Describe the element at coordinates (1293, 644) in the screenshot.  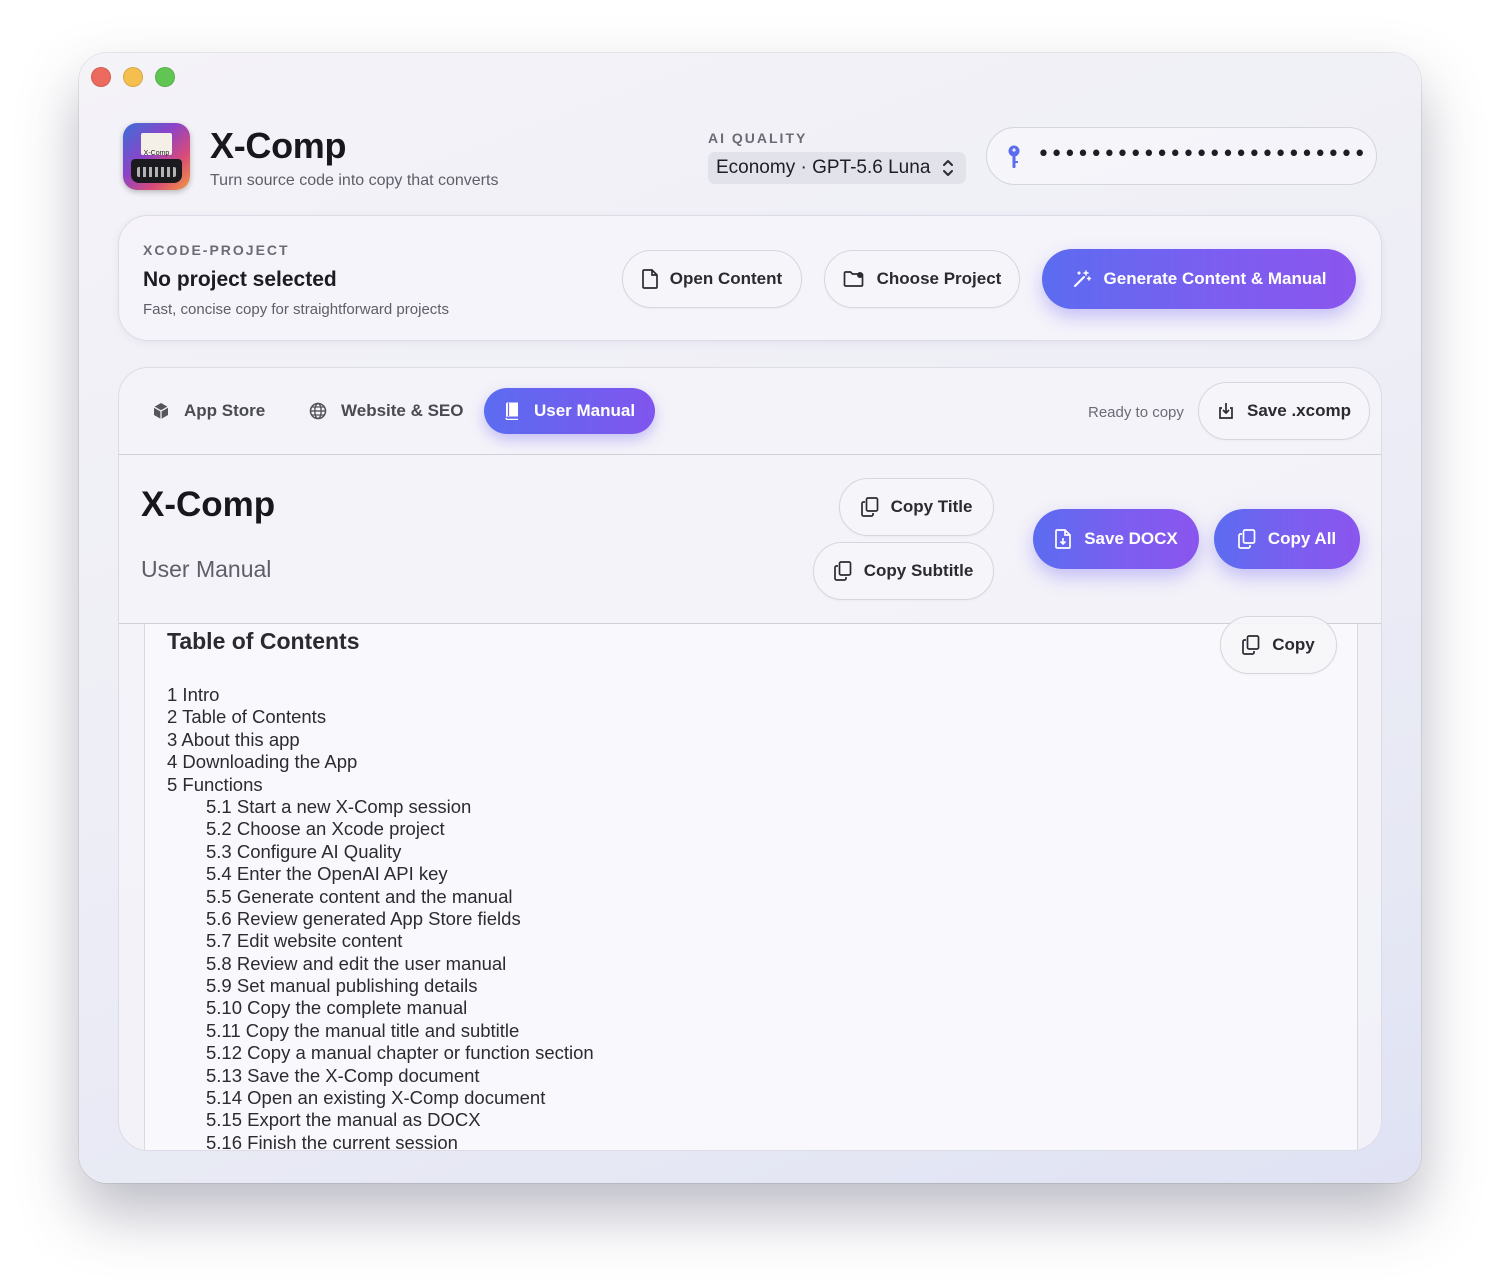
I see `copy-toc-label: Copy` at that location.